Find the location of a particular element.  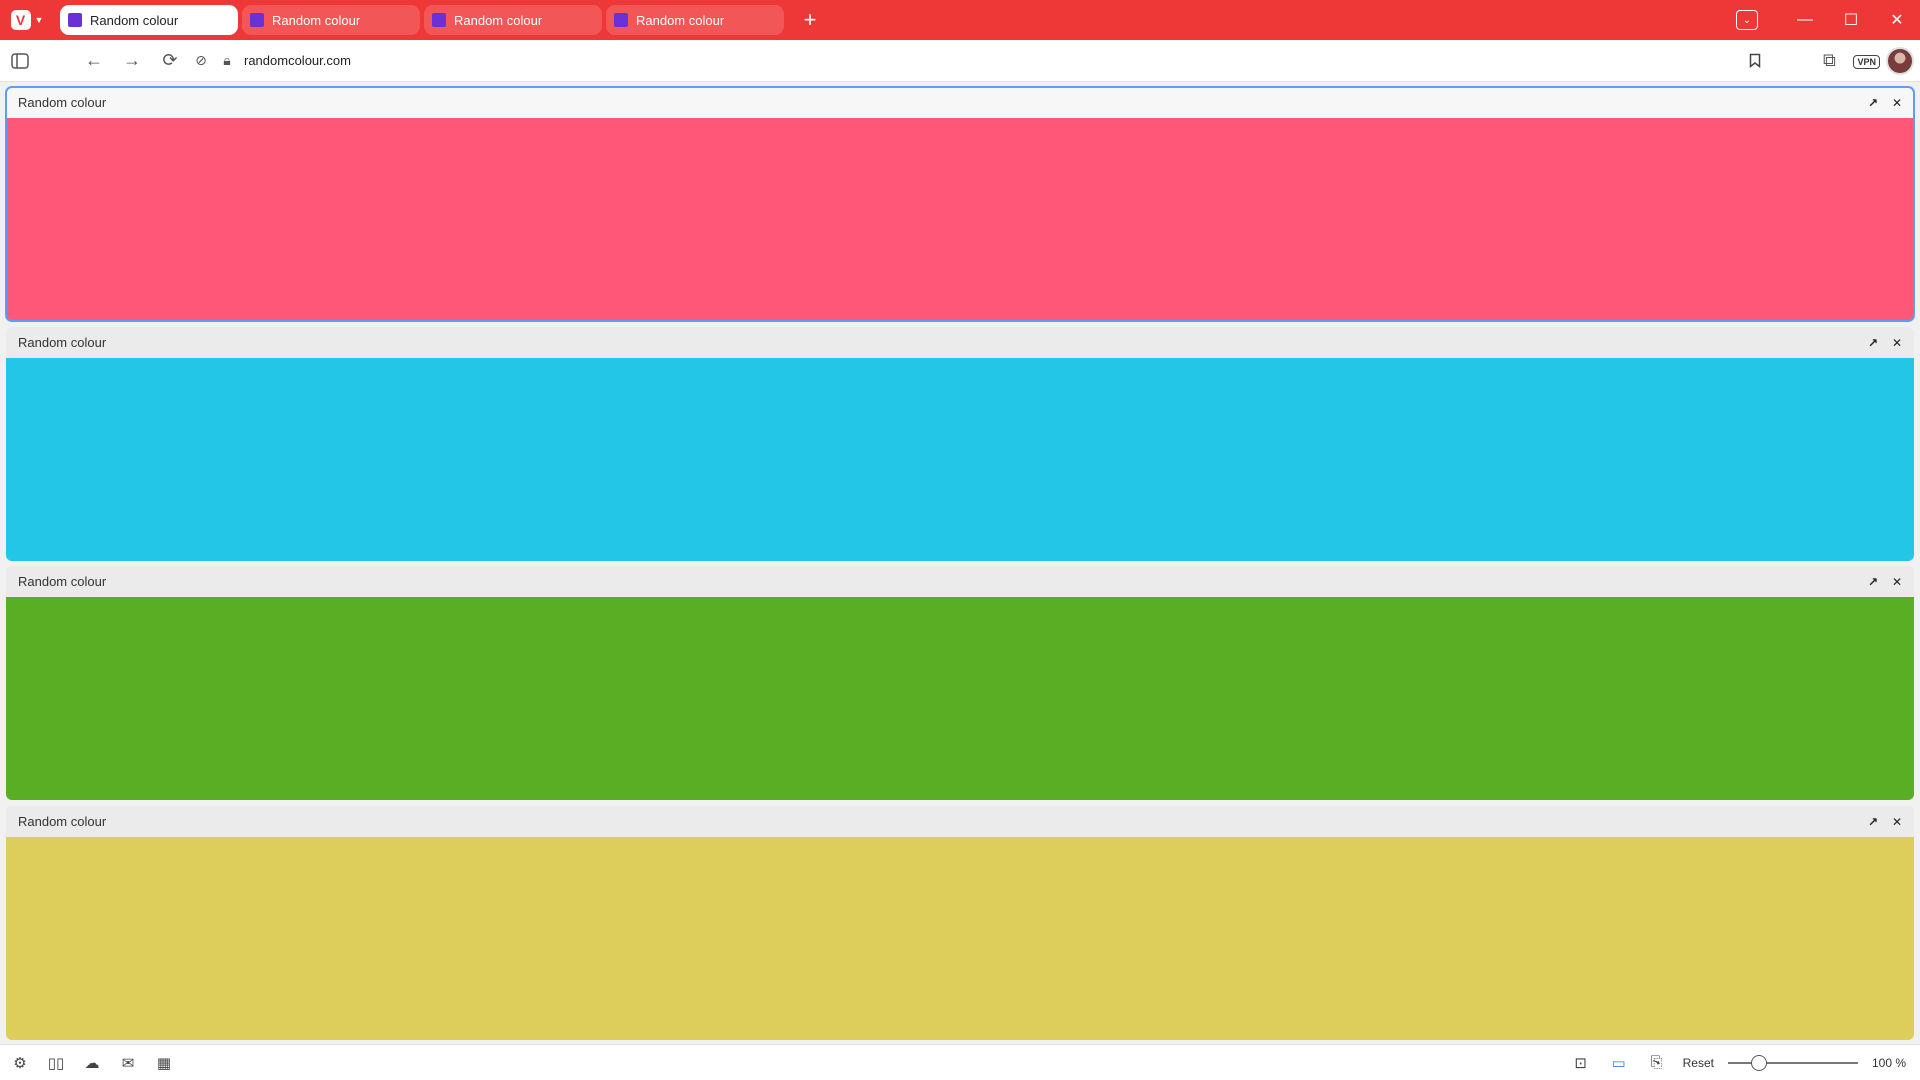

reload-button: ⟳ is located at coordinates (170, 61).